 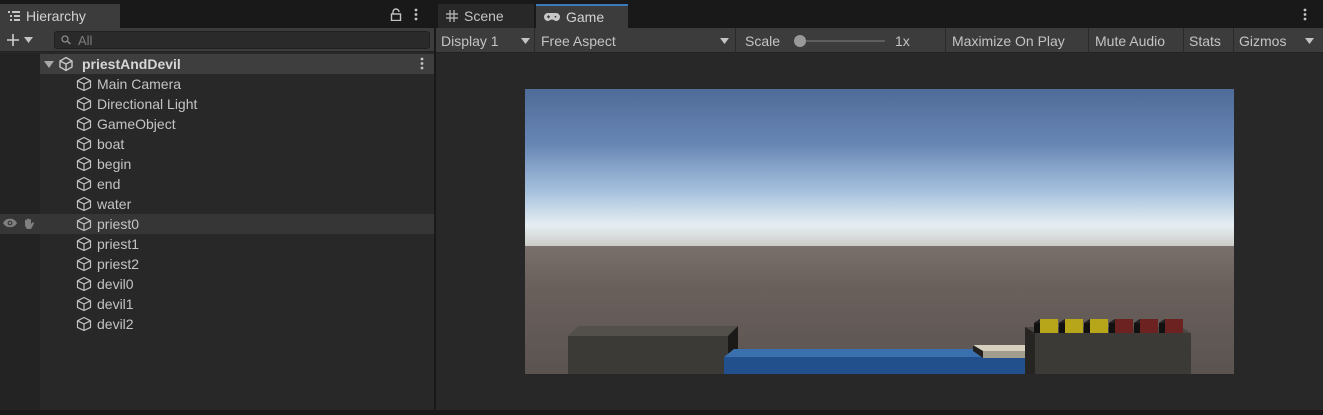 I want to click on hierarchy-row-label: priest1, so click(x=118, y=244).